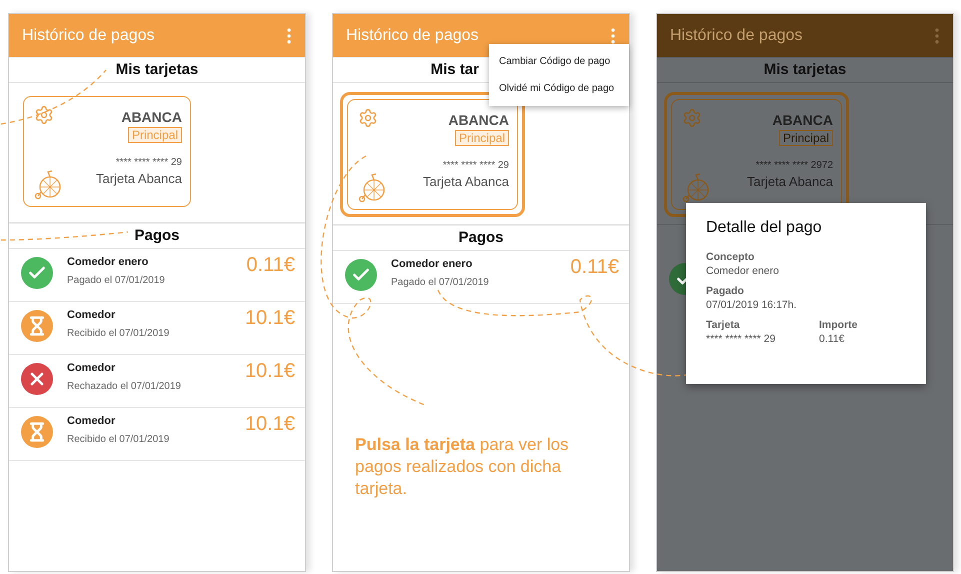  What do you see at coordinates (725, 291) in the screenshot?
I see `field-label: Pagado` at bounding box center [725, 291].